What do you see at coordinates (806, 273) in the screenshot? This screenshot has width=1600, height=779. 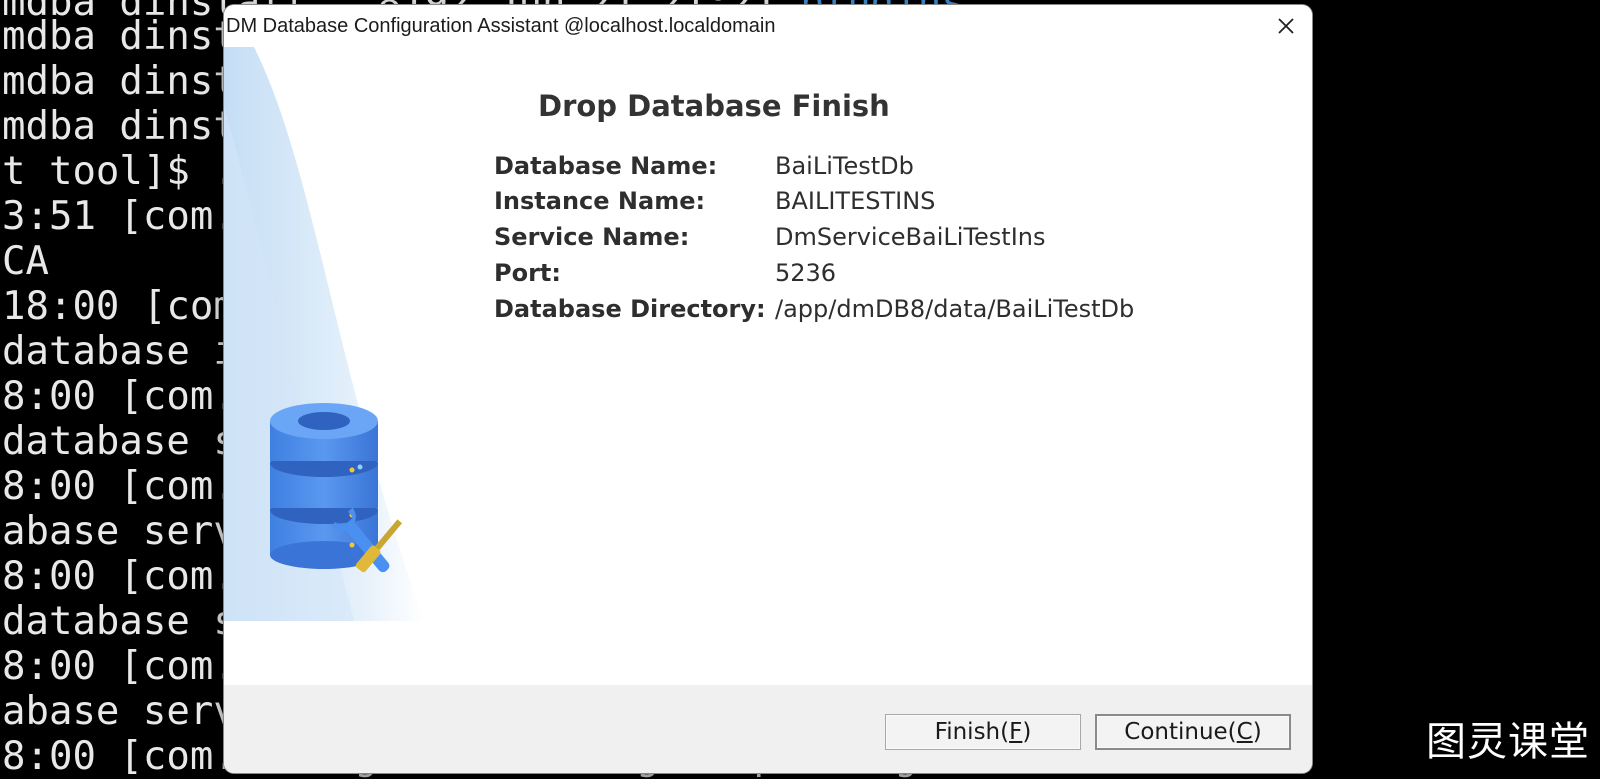 I see `field-value: 5236` at bounding box center [806, 273].